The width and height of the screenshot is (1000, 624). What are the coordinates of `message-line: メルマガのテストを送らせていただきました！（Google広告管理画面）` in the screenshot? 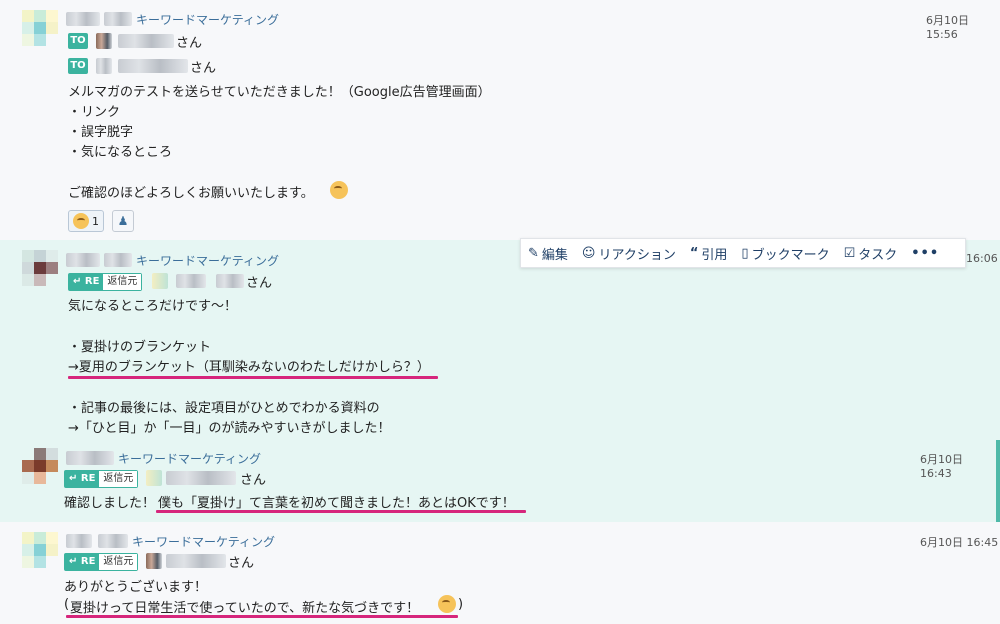 It's located at (279, 92).